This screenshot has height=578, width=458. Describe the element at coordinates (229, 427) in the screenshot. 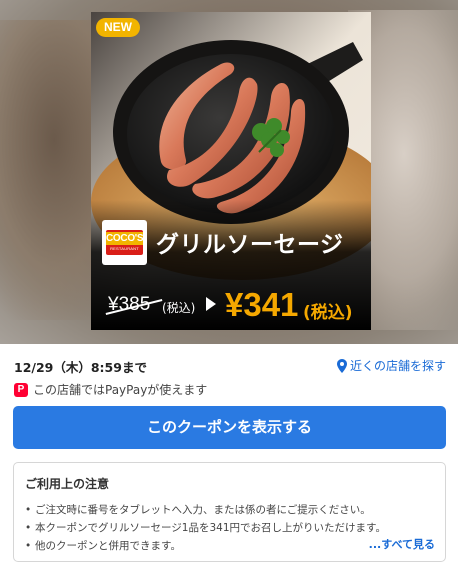

I see `show-coupon-button: このクーポンを表示する` at that location.